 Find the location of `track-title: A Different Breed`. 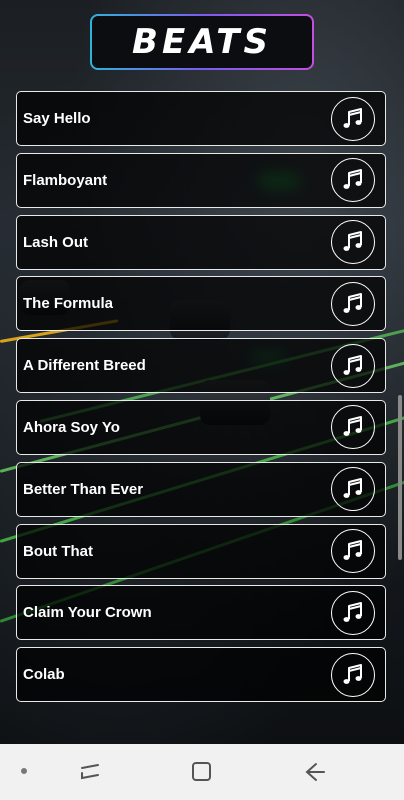

track-title: A Different Breed is located at coordinates (84, 366).